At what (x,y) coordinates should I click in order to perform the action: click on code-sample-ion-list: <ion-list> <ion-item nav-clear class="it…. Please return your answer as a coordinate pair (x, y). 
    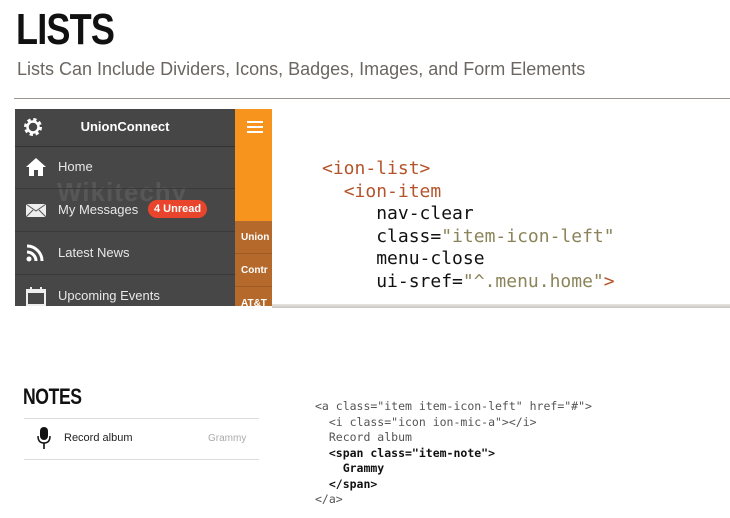
    Looking at the image, I should click on (468, 226).